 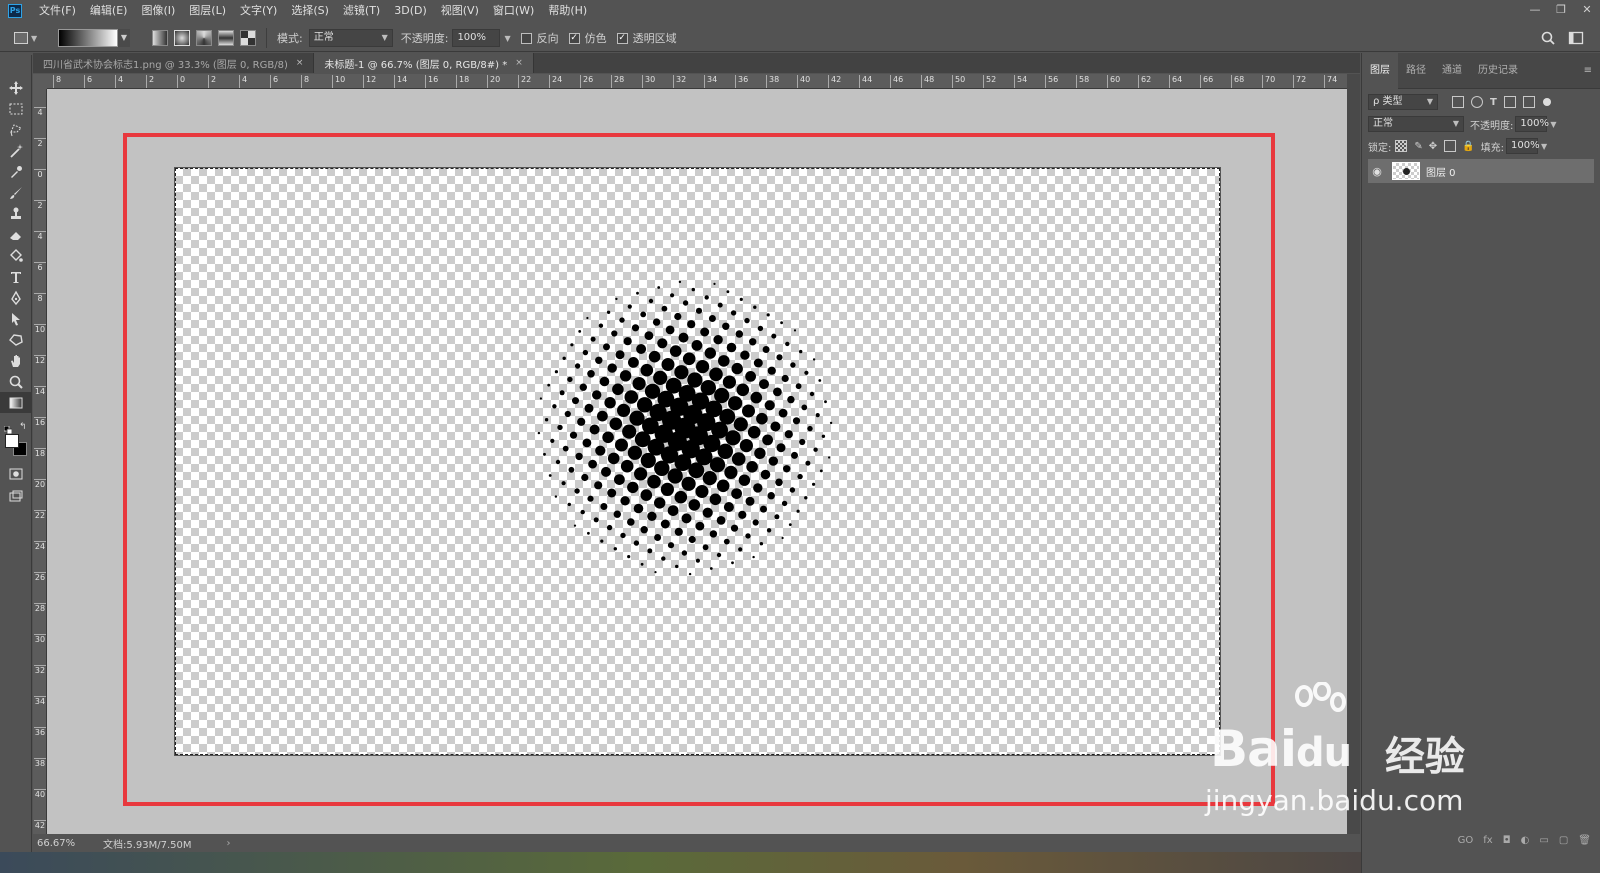 What do you see at coordinates (710, 81) in the screenshot?
I see `ruler-tick-label: 34` at bounding box center [710, 81].